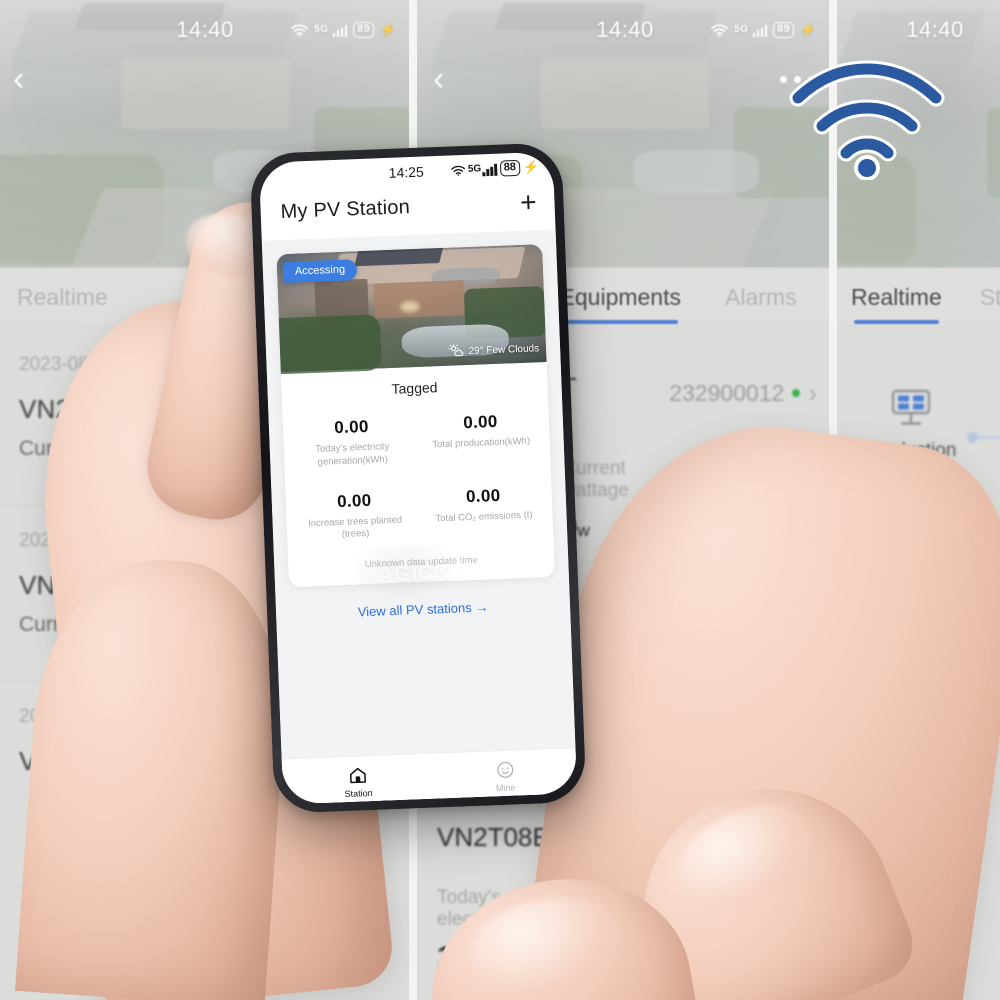 Image resolution: width=1000 pixels, height=1000 pixels. What do you see at coordinates (812, 393) in the screenshot?
I see `chevron-right-icon: ›` at bounding box center [812, 393].